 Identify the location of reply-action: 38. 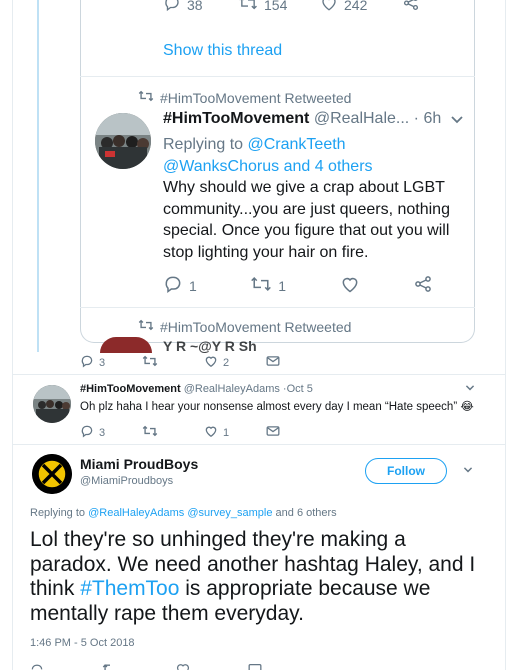
(200, 7).